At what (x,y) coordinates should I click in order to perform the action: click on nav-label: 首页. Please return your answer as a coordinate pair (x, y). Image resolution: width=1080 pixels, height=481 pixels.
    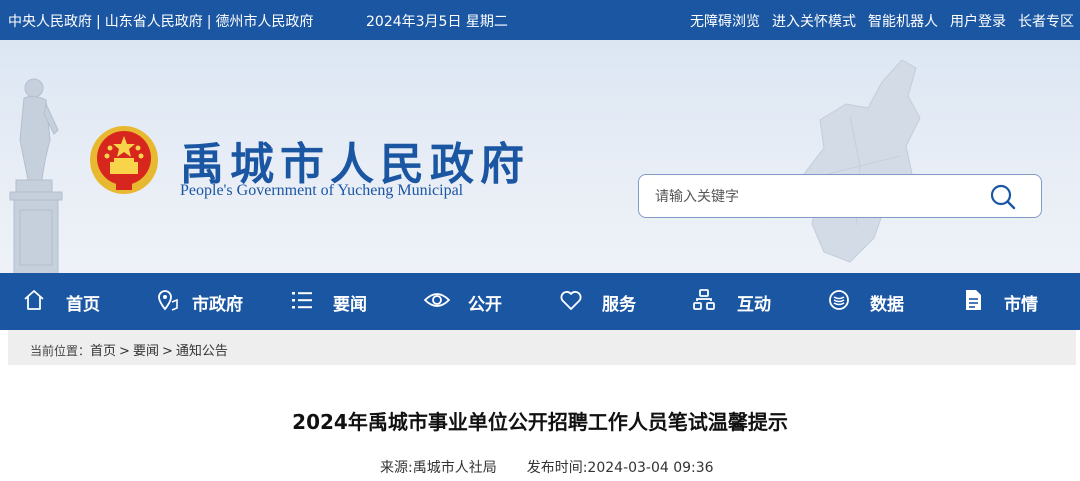
    Looking at the image, I should click on (83, 305).